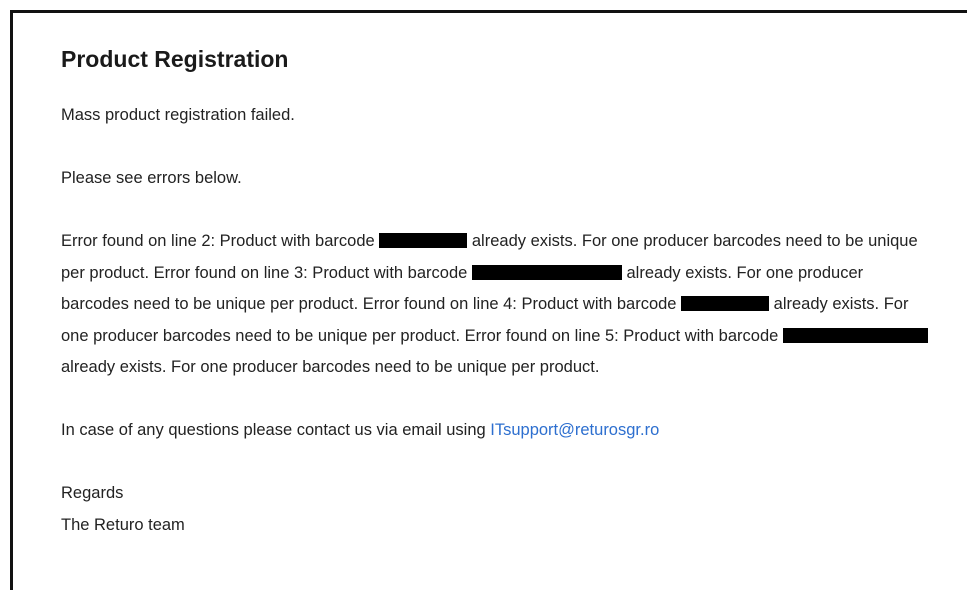 The width and height of the screenshot is (967, 590). I want to click on support-email-link: ITsupport@returosgr.ro, so click(574, 430).